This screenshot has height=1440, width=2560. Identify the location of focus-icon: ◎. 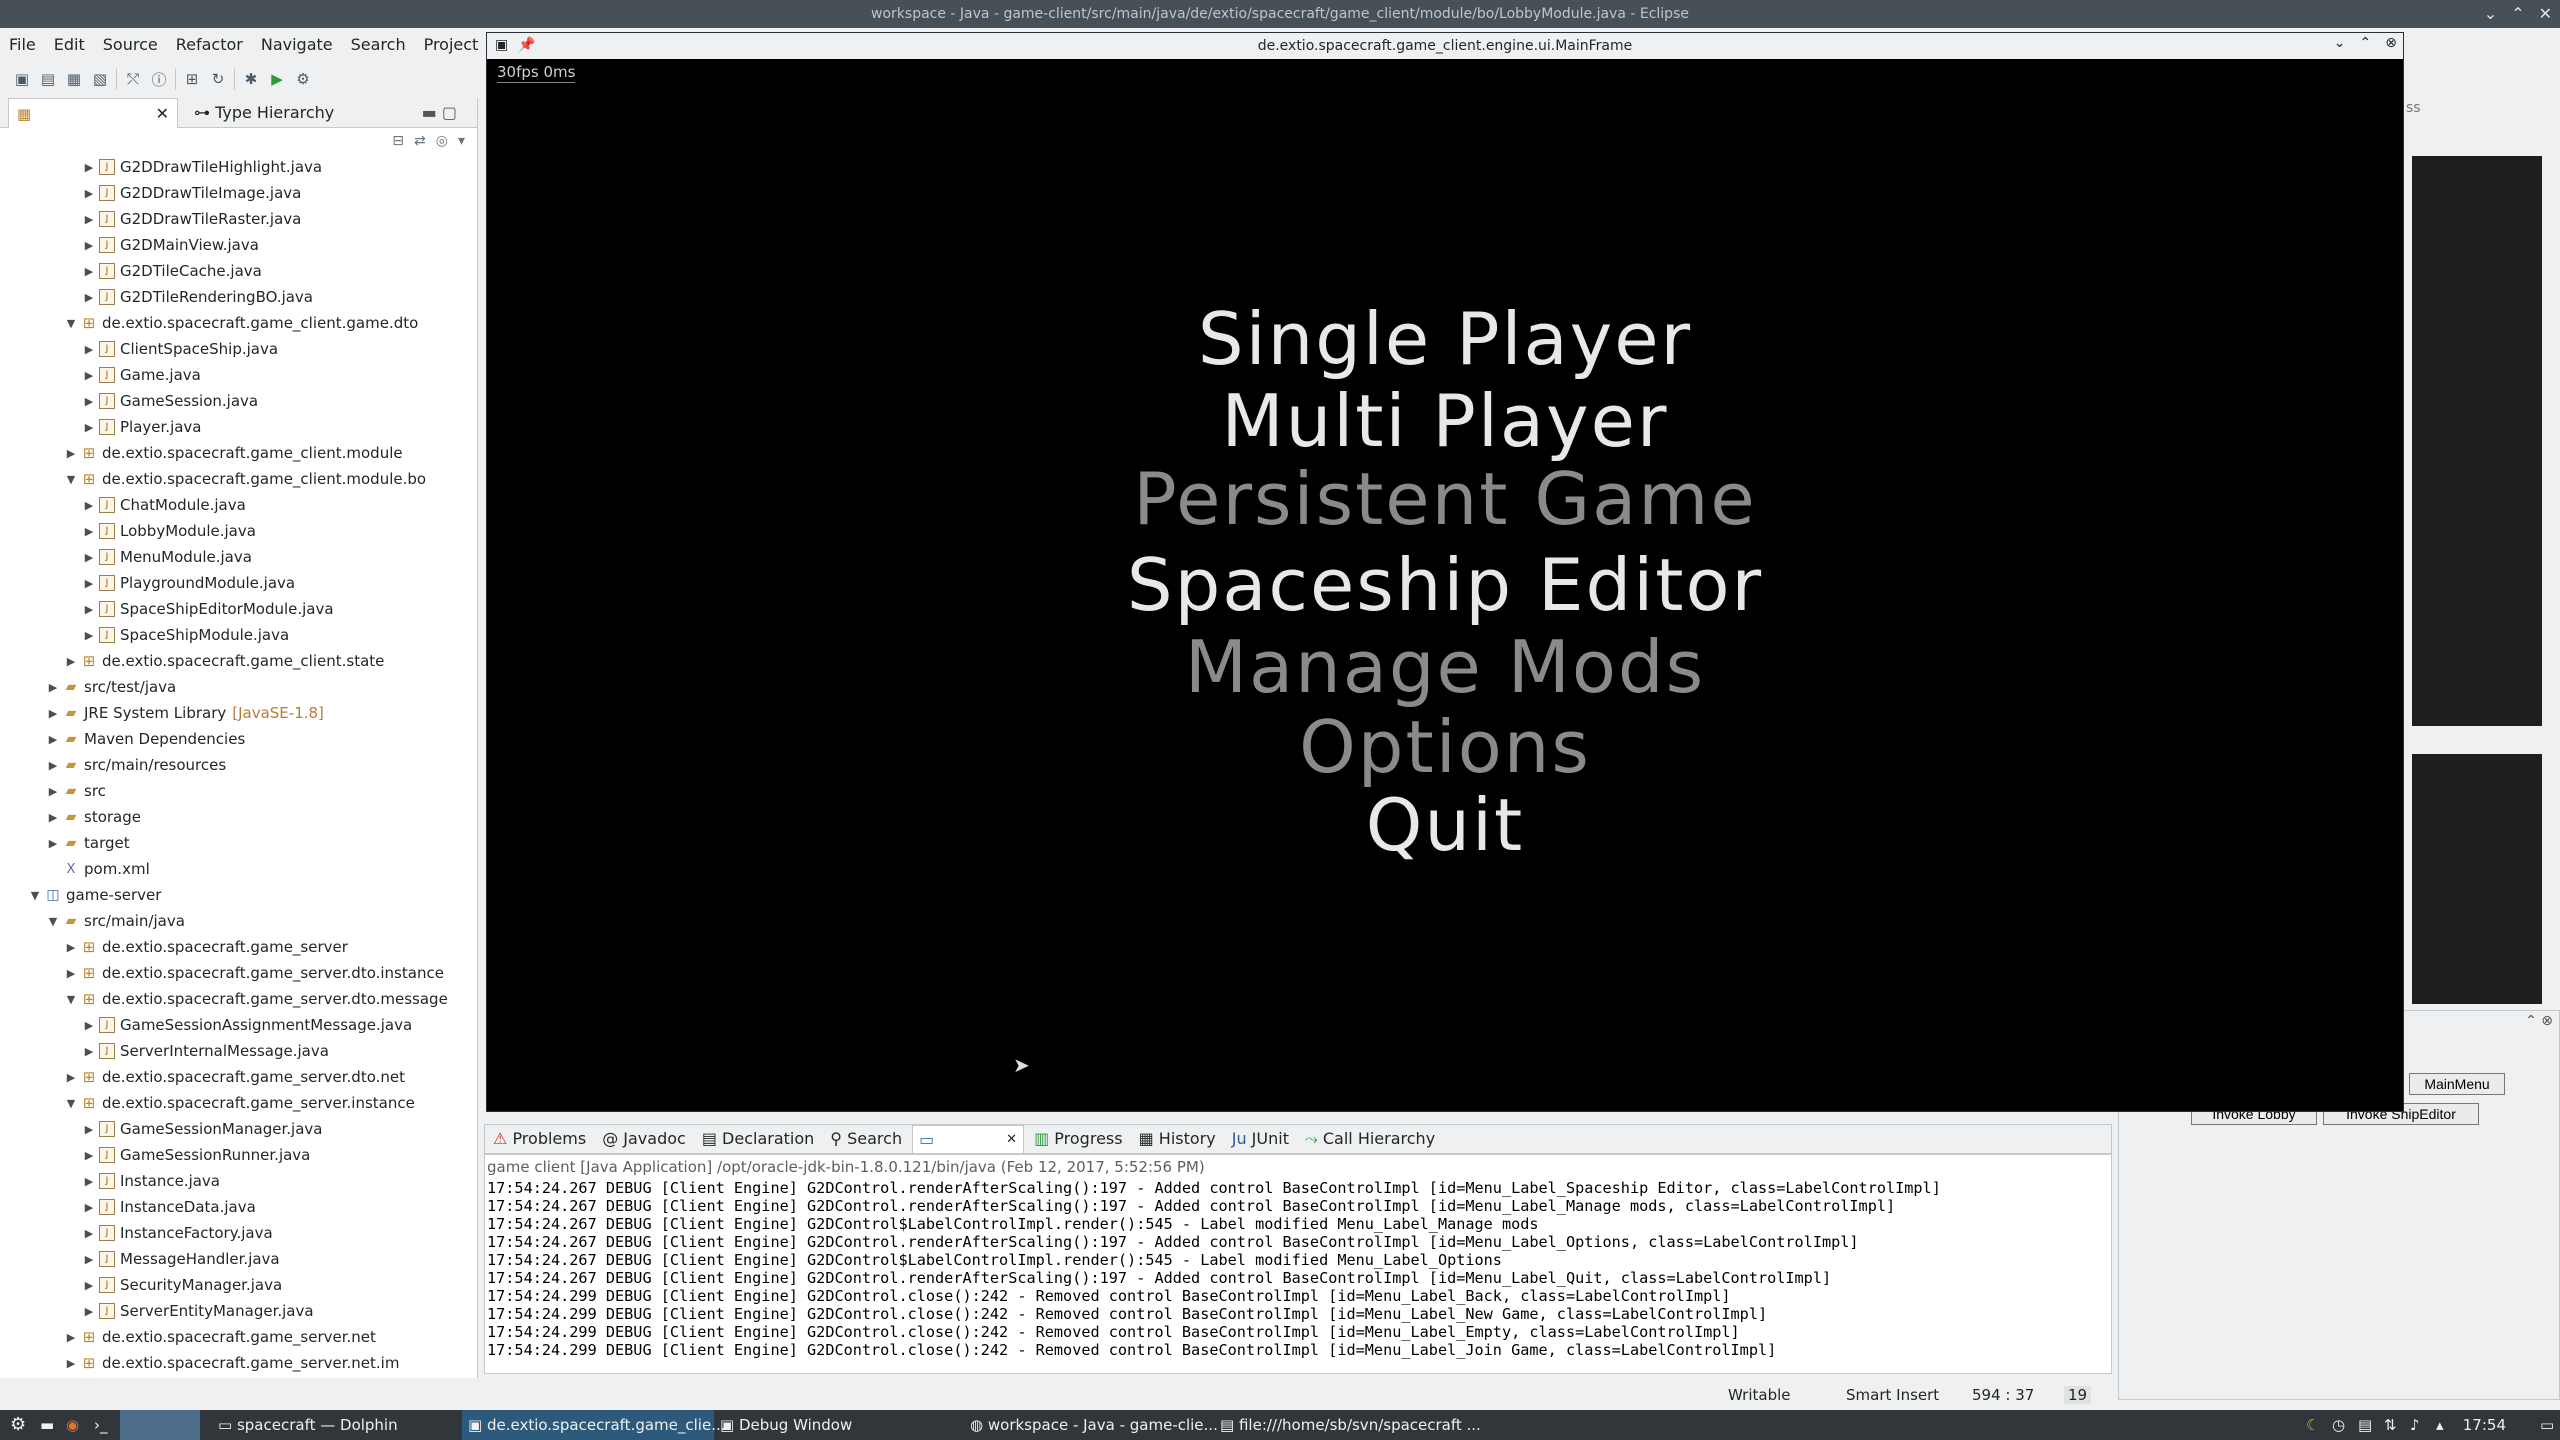
(442, 141).